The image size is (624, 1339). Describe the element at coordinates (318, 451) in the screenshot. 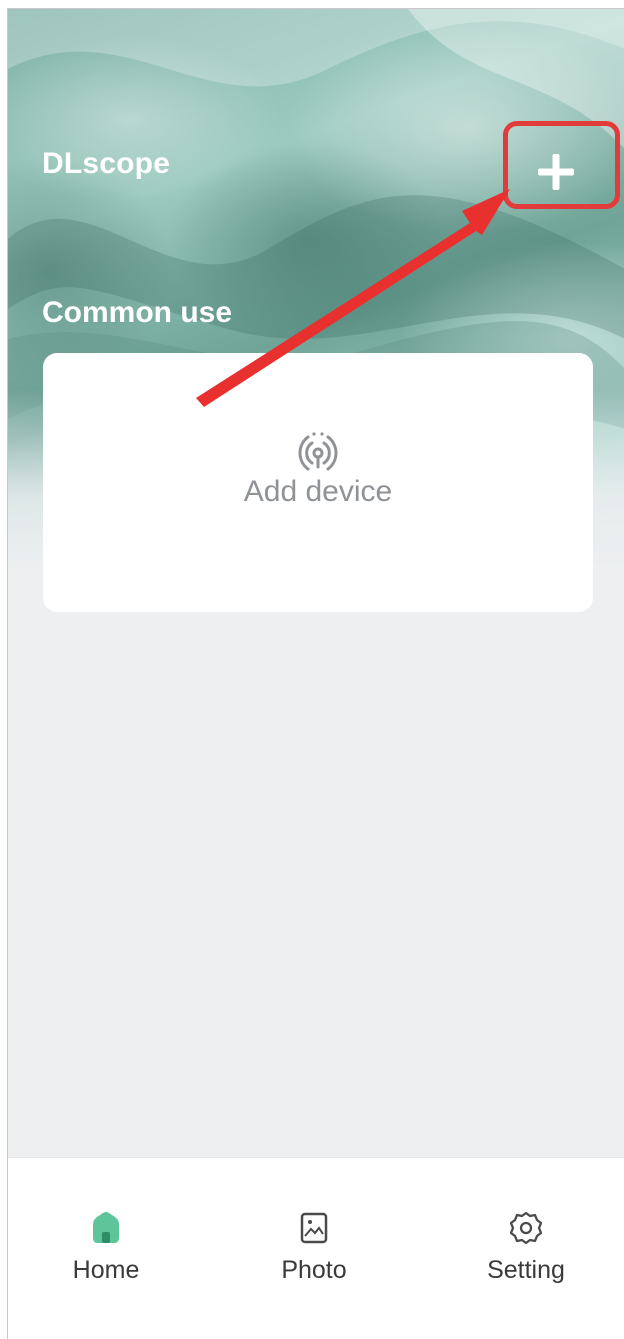

I see `wireless-device-icon` at that location.